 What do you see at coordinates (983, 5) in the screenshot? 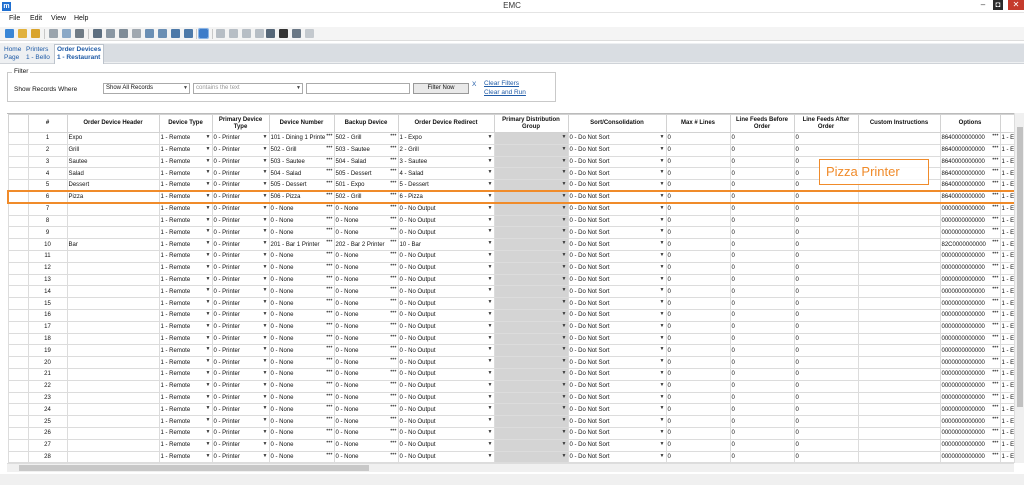
I see `minimize-button: –` at bounding box center [983, 5].